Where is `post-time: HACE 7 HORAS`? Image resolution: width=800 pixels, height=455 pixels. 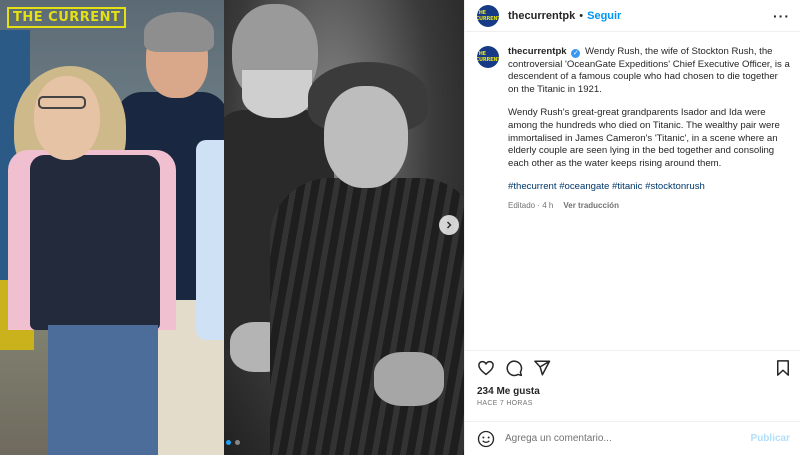 post-time: HACE 7 HORAS is located at coordinates (505, 403).